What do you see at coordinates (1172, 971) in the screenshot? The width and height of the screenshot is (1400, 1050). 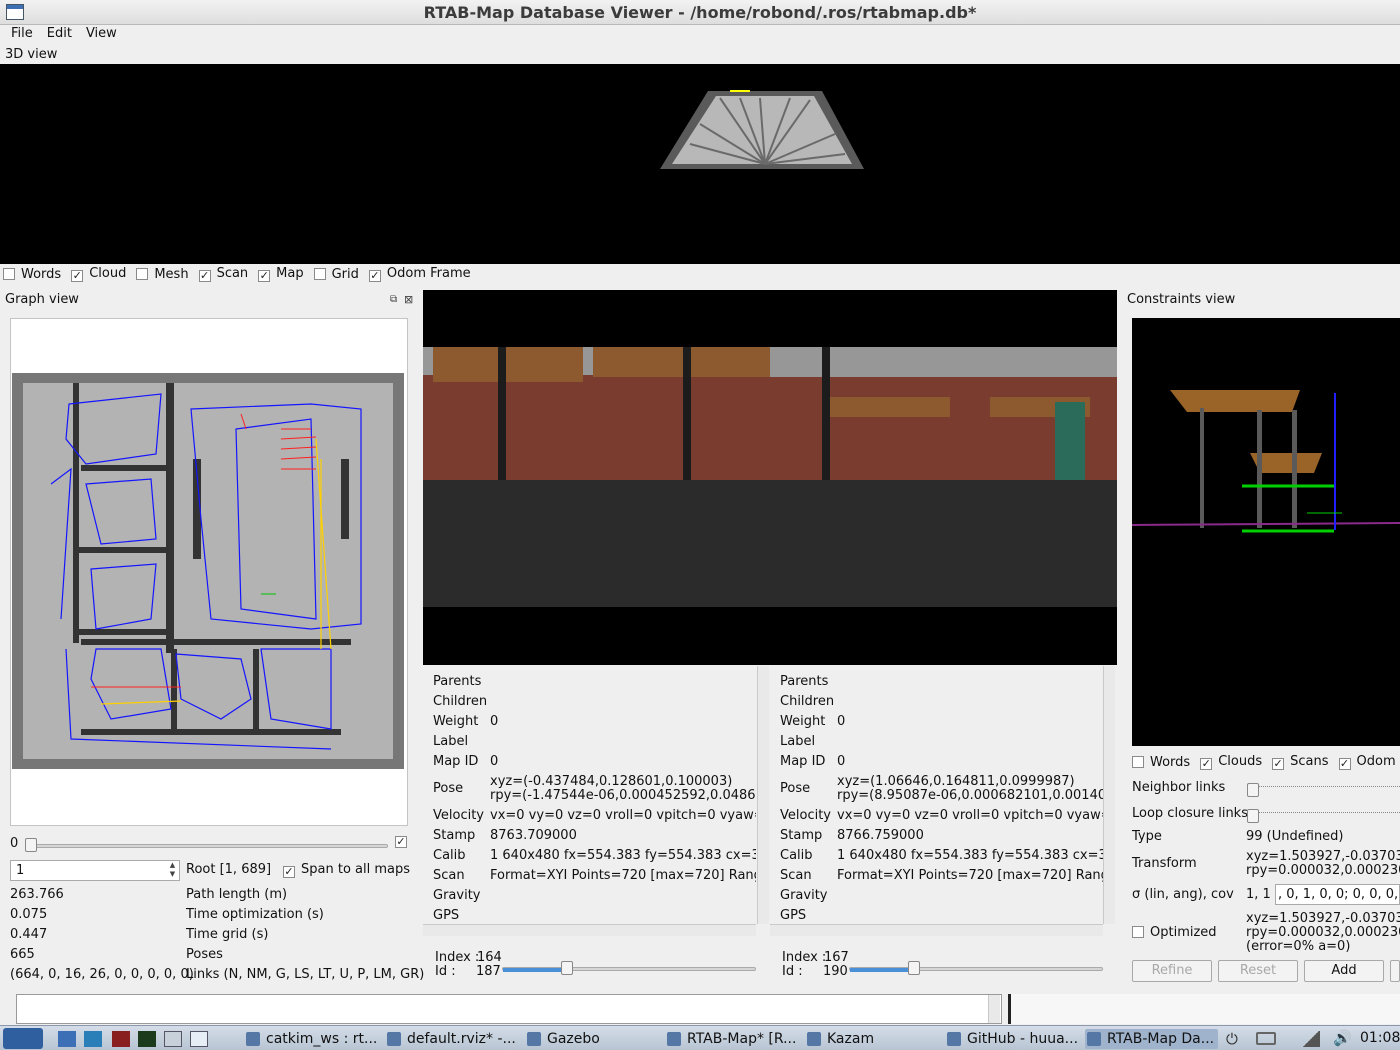 I see `refine-button: Refine` at bounding box center [1172, 971].